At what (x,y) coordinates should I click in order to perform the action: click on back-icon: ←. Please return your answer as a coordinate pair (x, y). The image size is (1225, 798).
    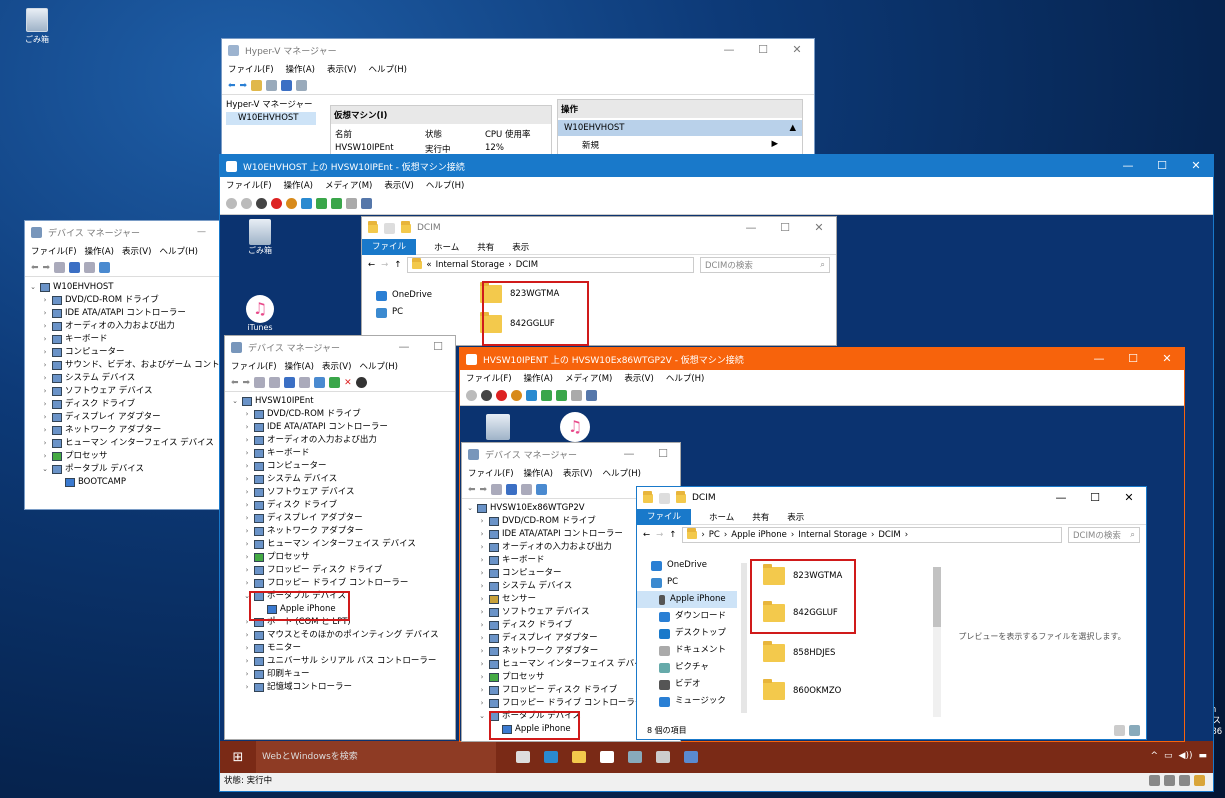
    Looking at the image, I should click on (646, 535).